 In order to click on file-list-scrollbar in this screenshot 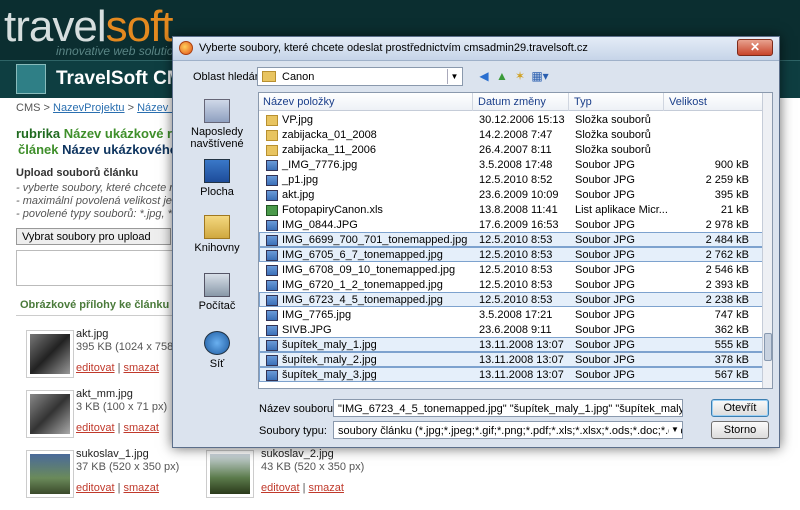, I will do `click(767, 240)`.